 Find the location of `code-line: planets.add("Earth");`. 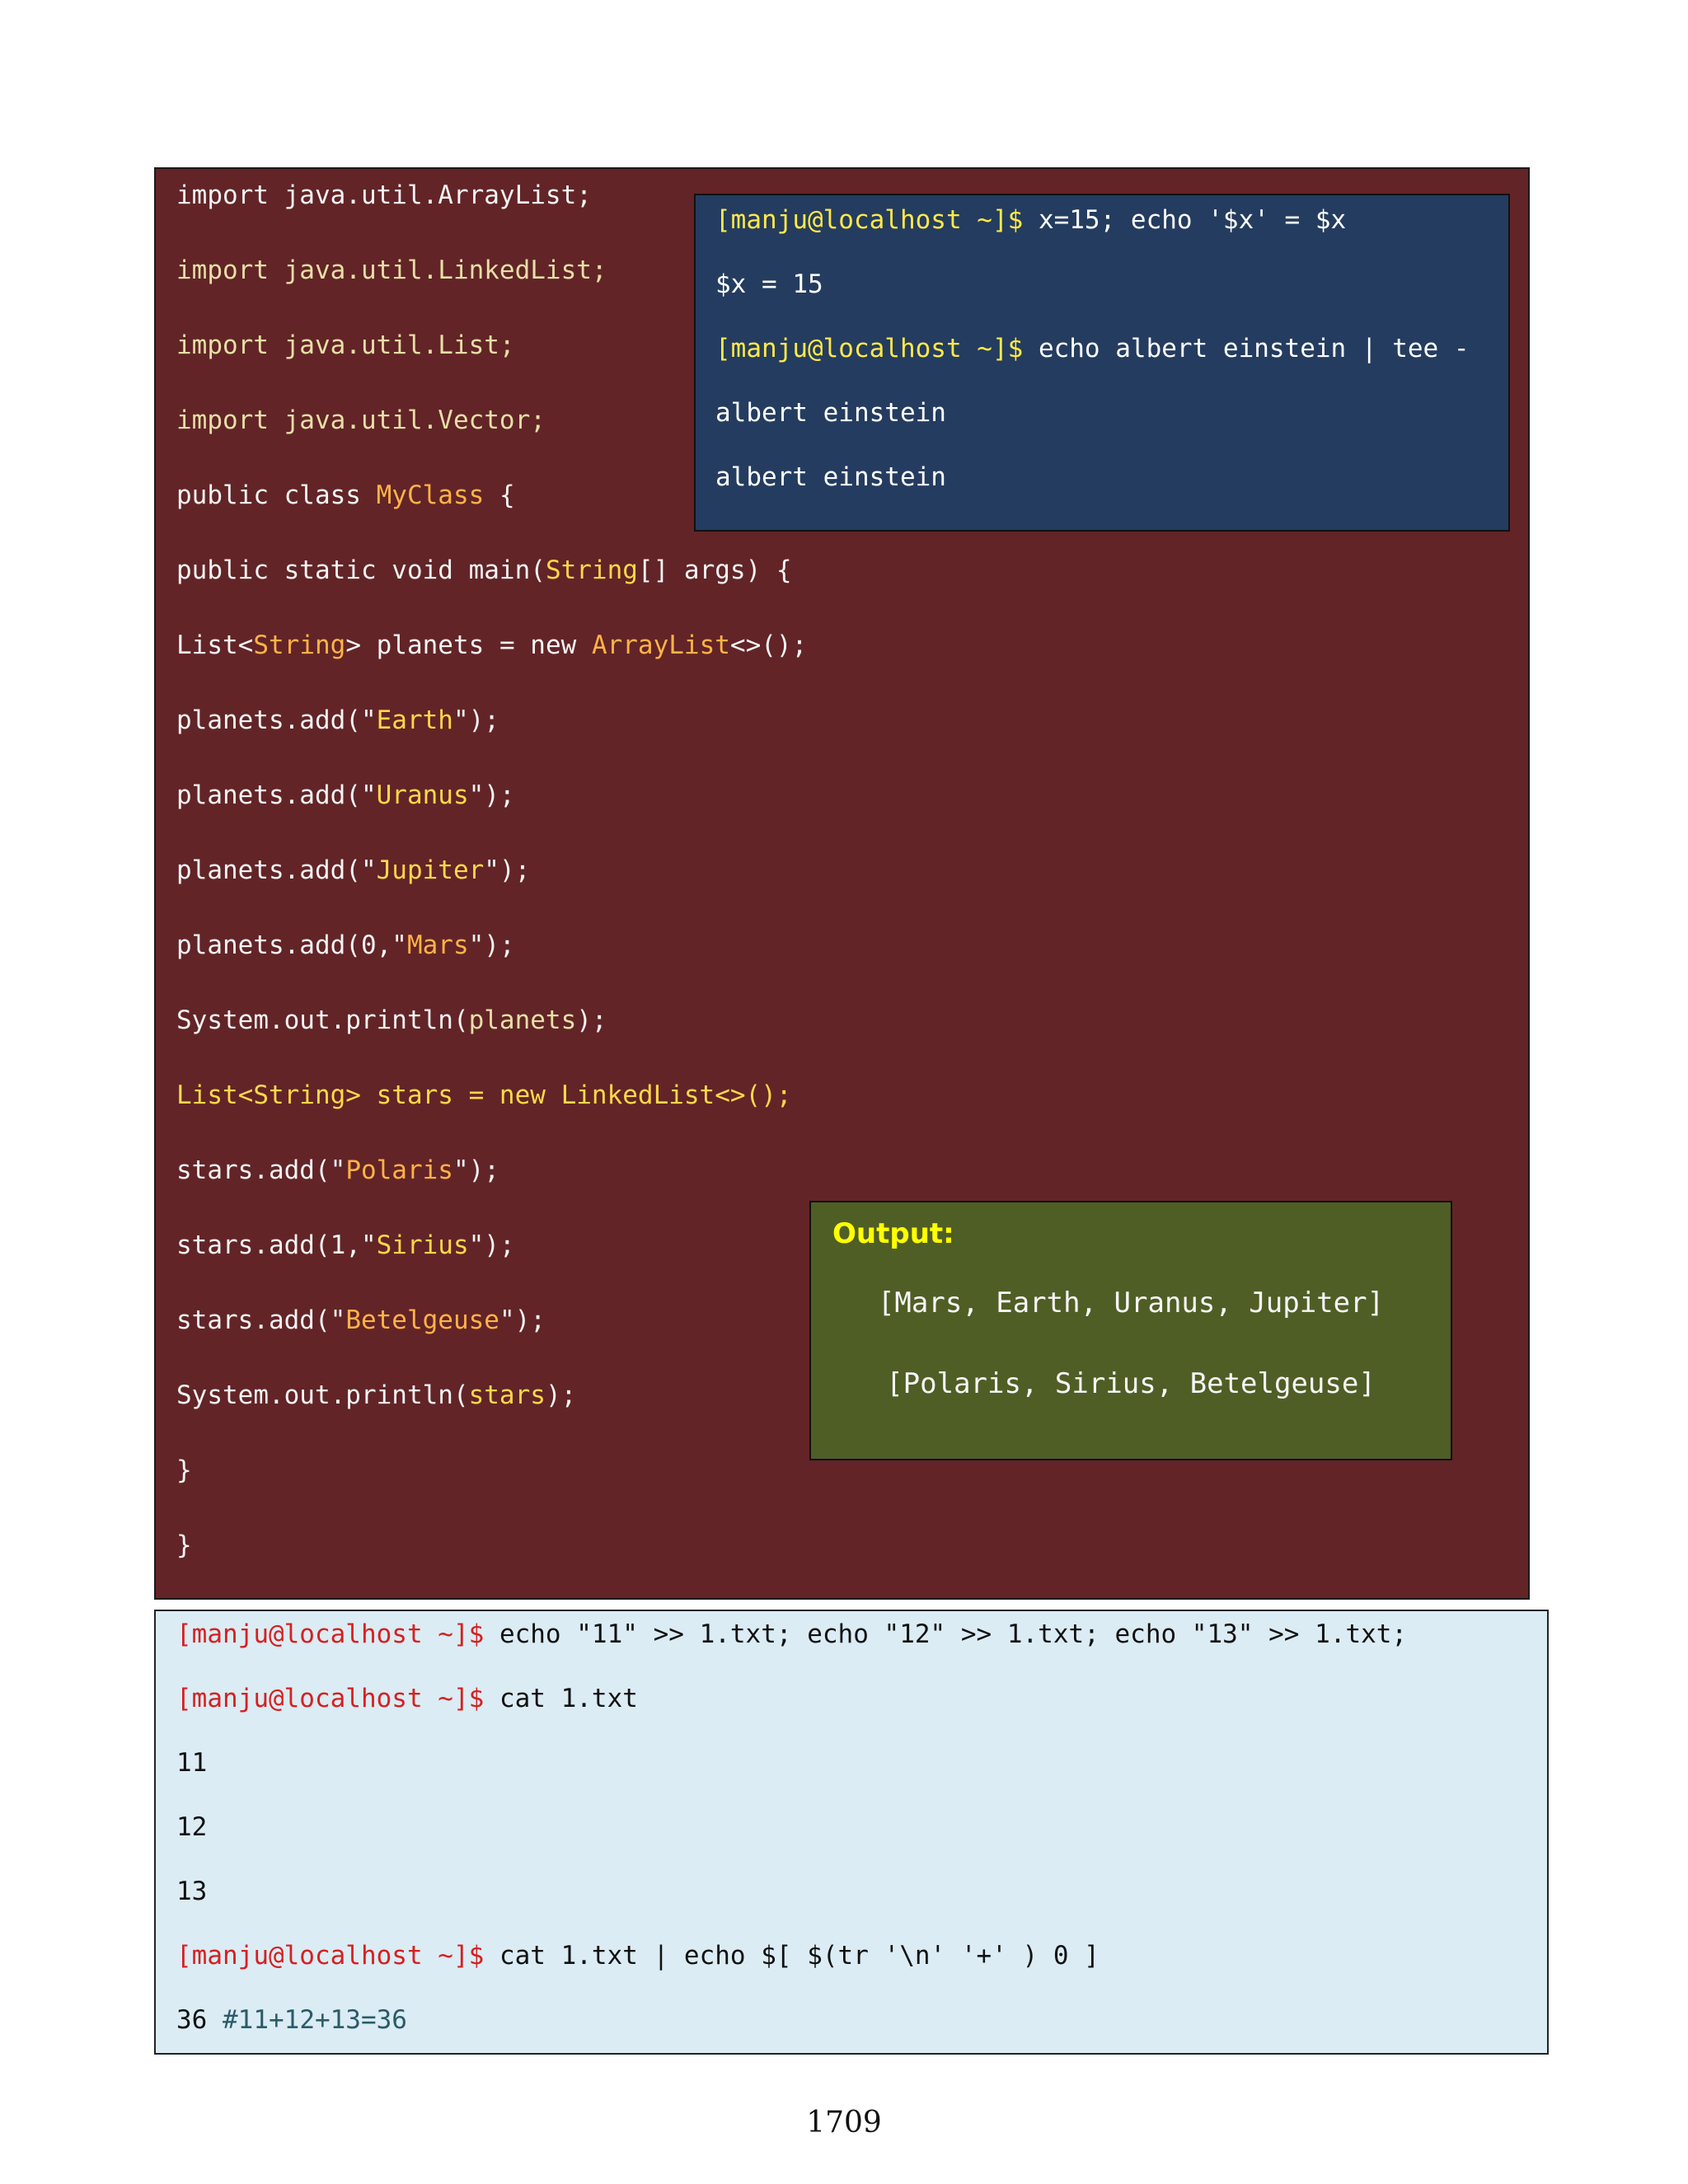

code-line: planets.add("Earth"); is located at coordinates (337, 720).